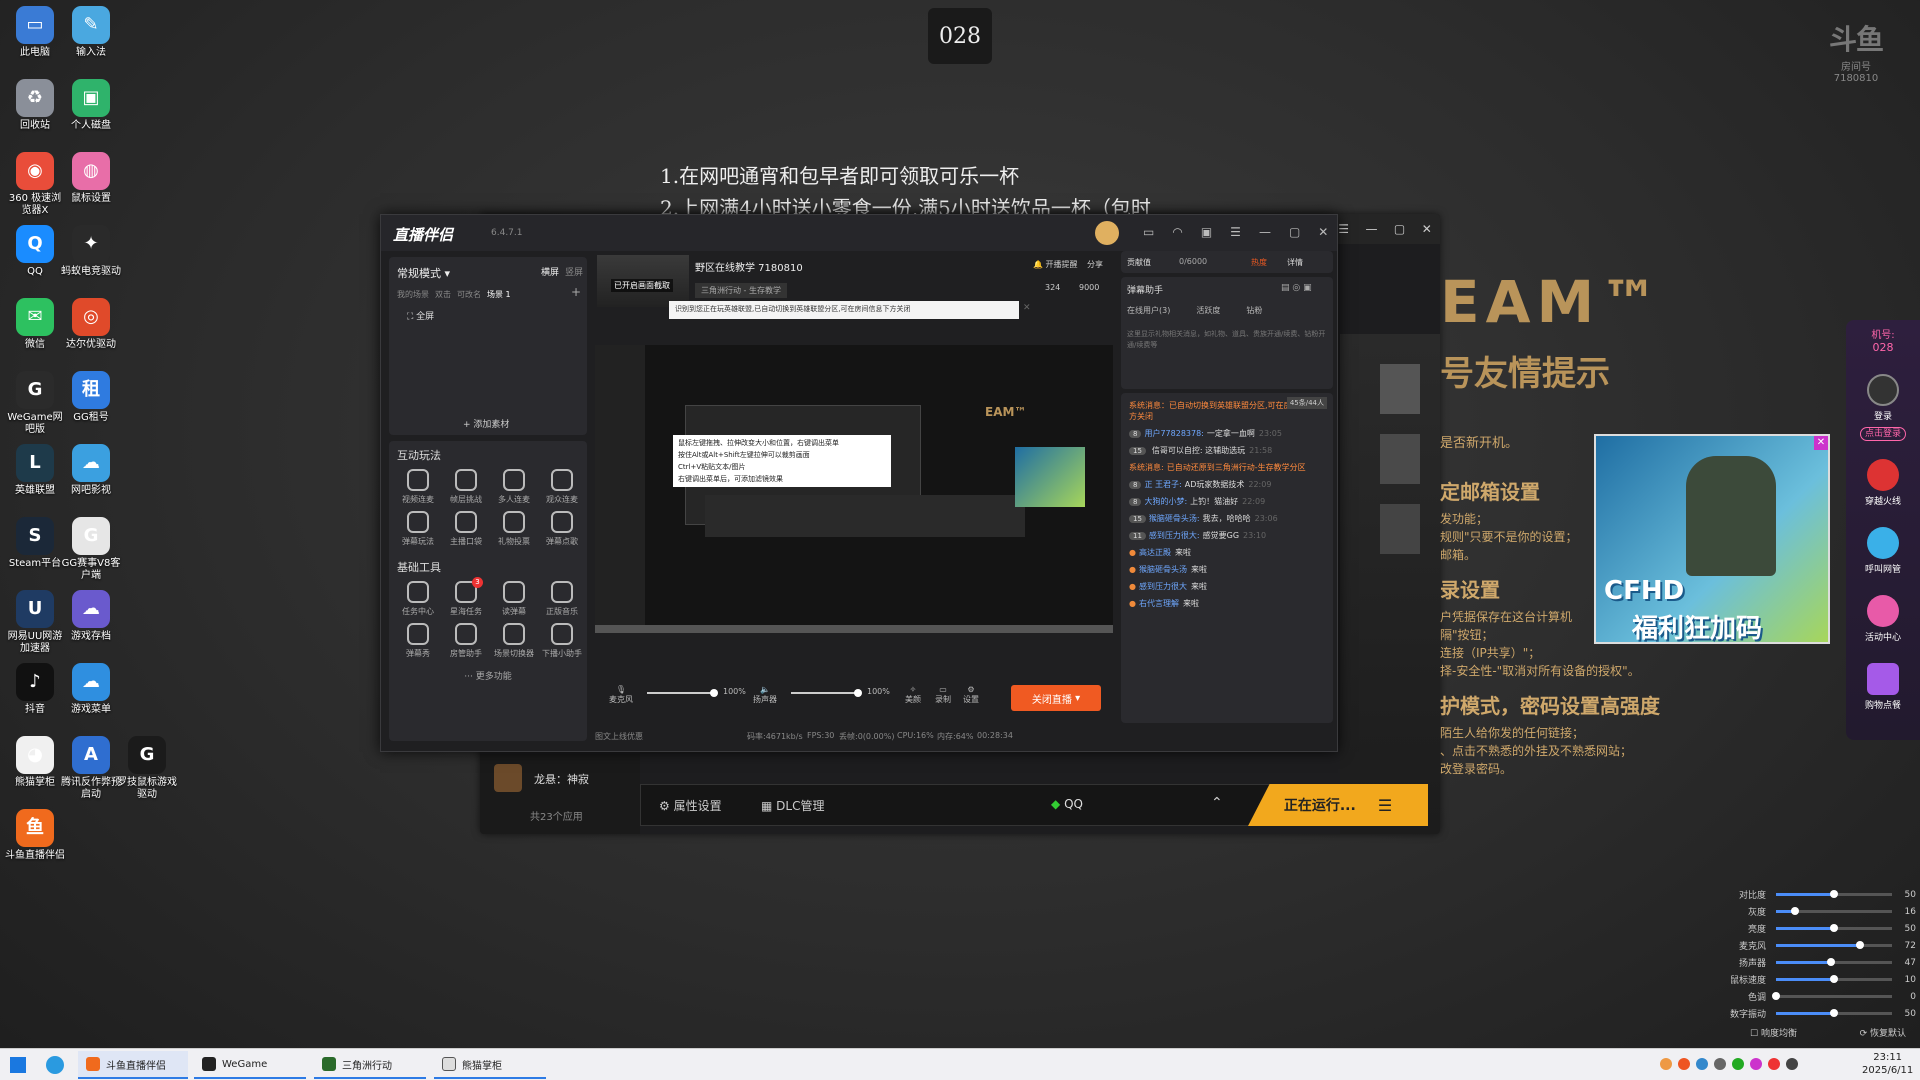  Describe the element at coordinates (971, 695) in the screenshot. I see `settings-button: ⚙ 设置` at that location.